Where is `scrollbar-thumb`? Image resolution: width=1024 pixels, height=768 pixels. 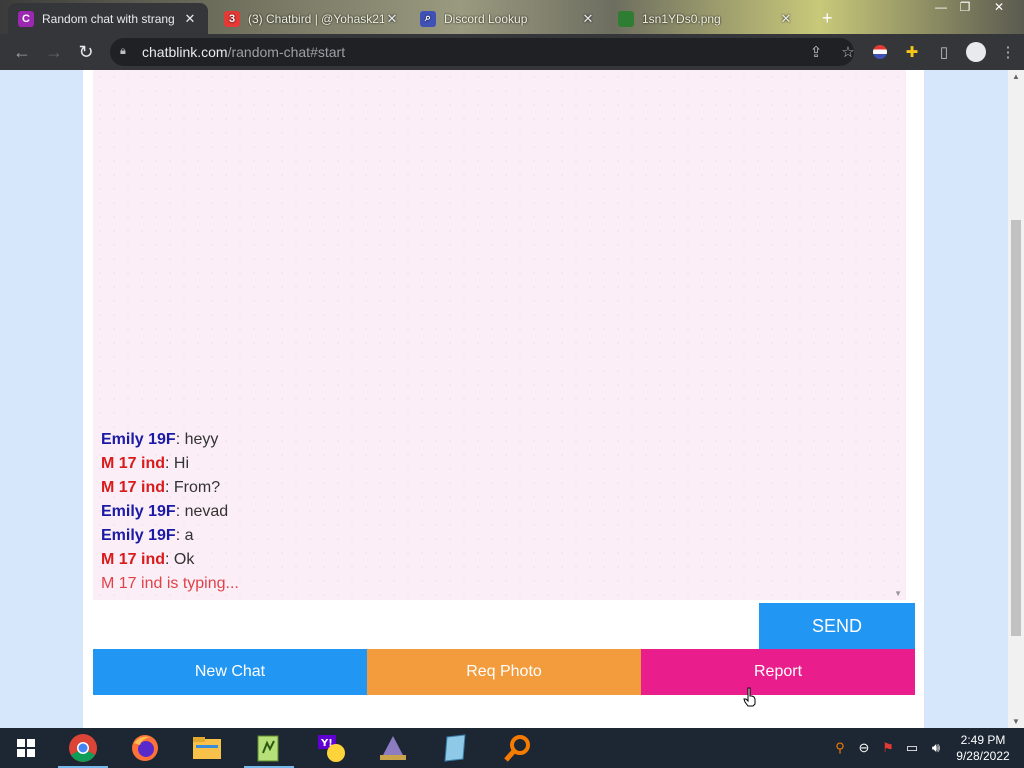 scrollbar-thumb is located at coordinates (1016, 428).